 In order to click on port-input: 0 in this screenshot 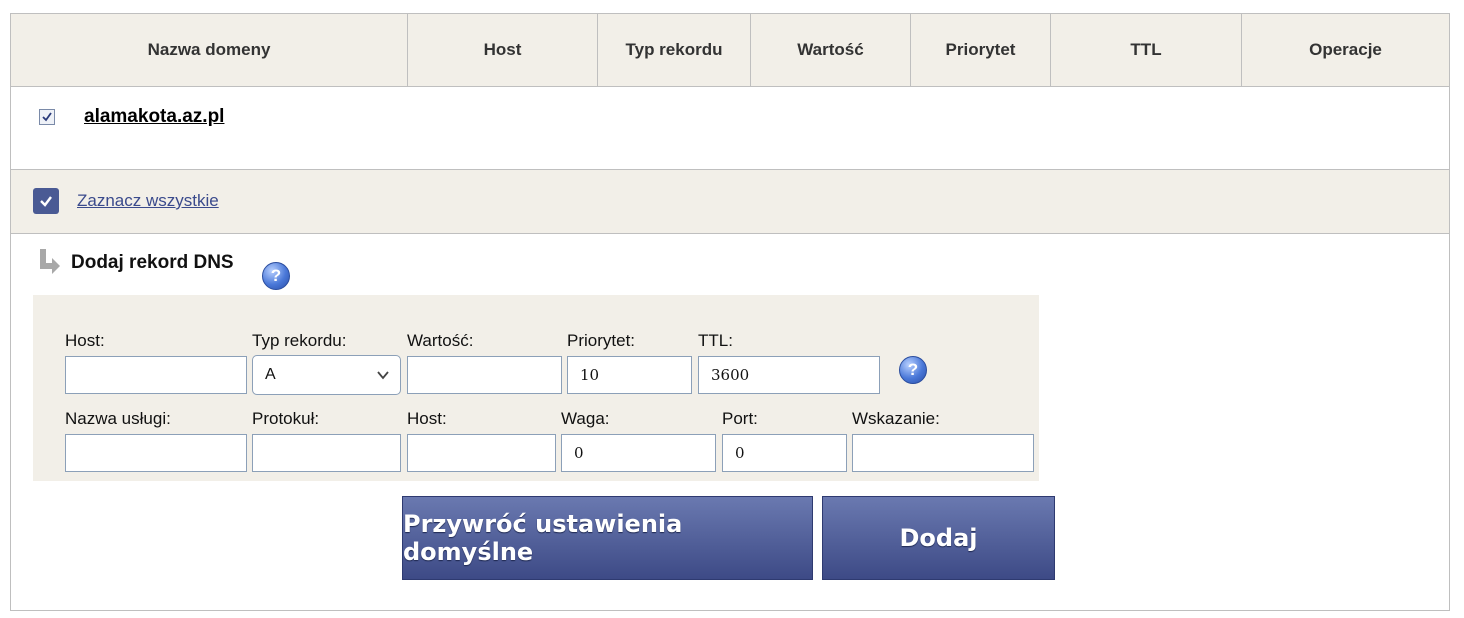, I will do `click(784, 453)`.